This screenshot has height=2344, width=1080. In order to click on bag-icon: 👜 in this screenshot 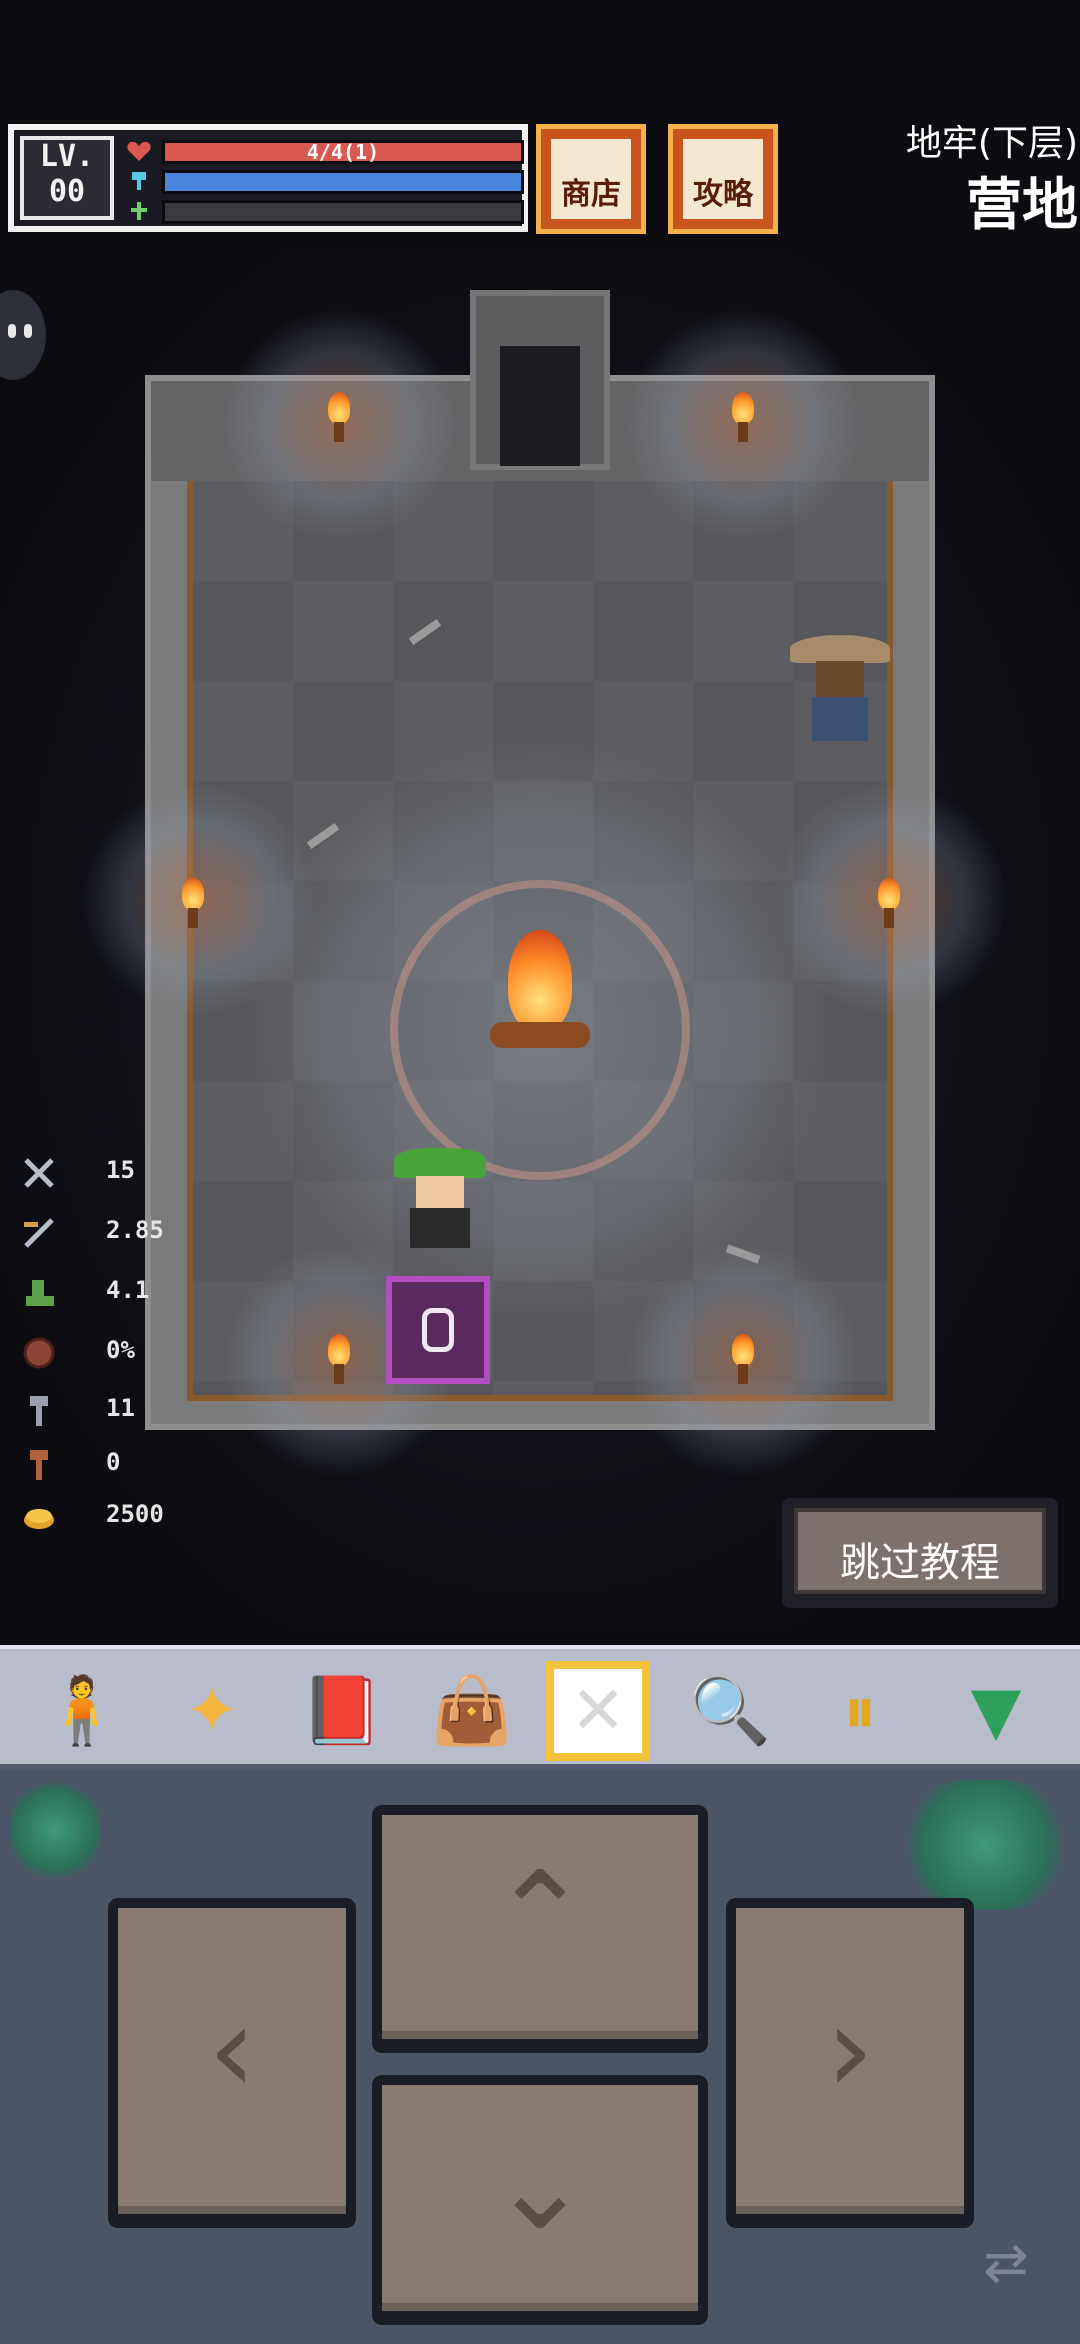, I will do `click(472, 1710)`.